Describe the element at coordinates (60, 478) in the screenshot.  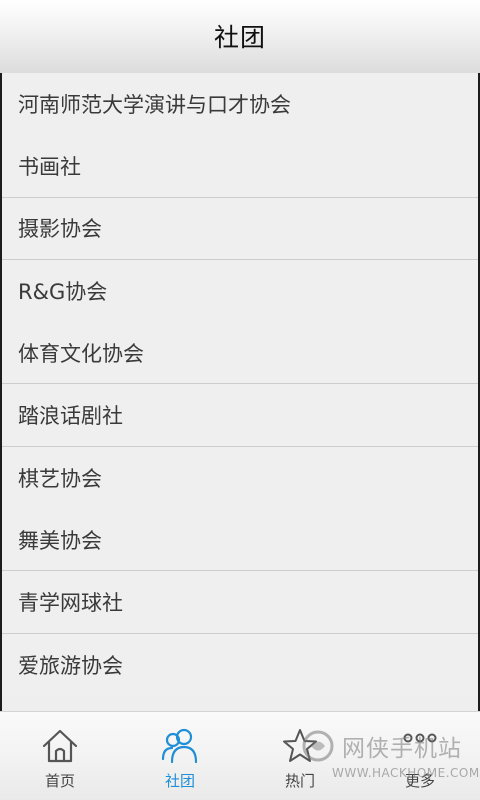
I see `club-name: 棋艺协会` at that location.